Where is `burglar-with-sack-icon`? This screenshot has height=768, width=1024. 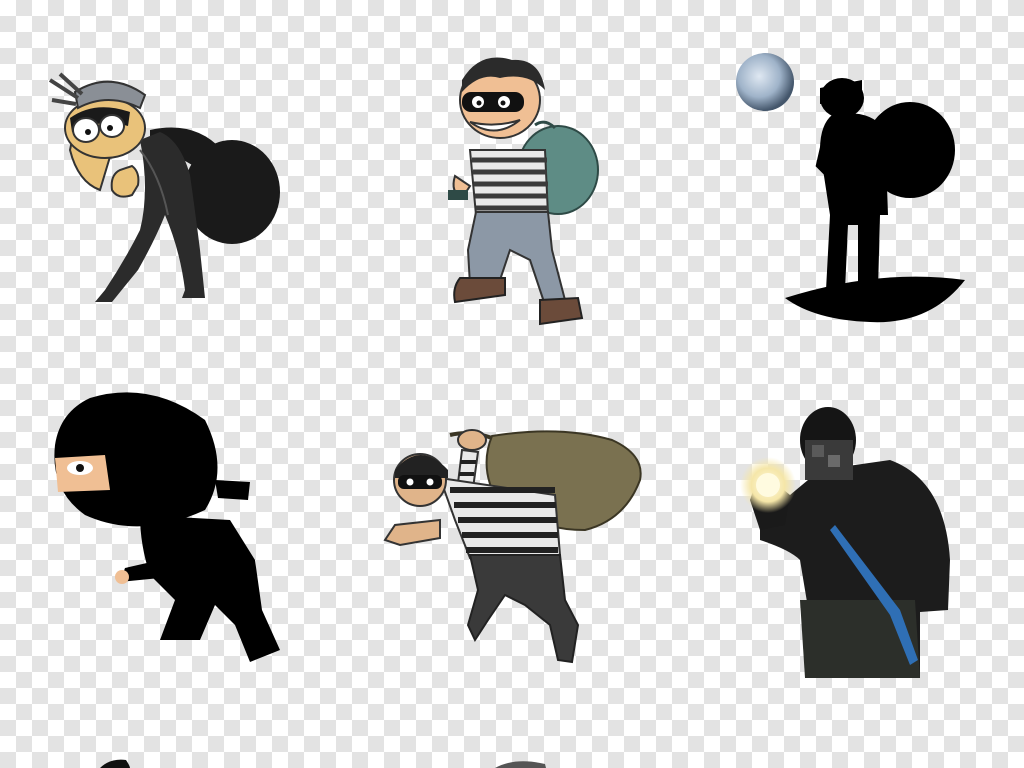
burglar-with-sack-icon is located at coordinates (512, 546).